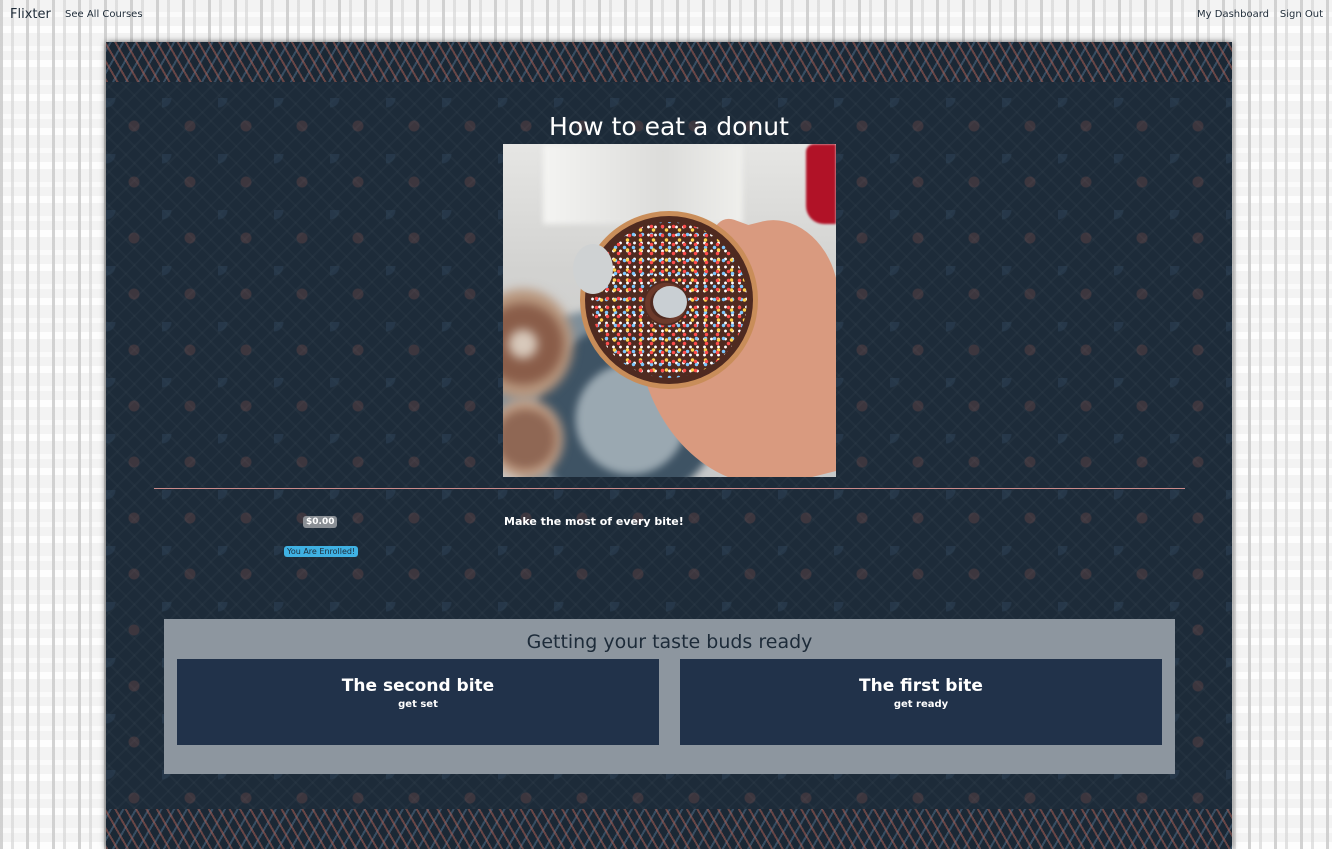  I want to click on lesson-card: The second bite get set, so click(418, 702).